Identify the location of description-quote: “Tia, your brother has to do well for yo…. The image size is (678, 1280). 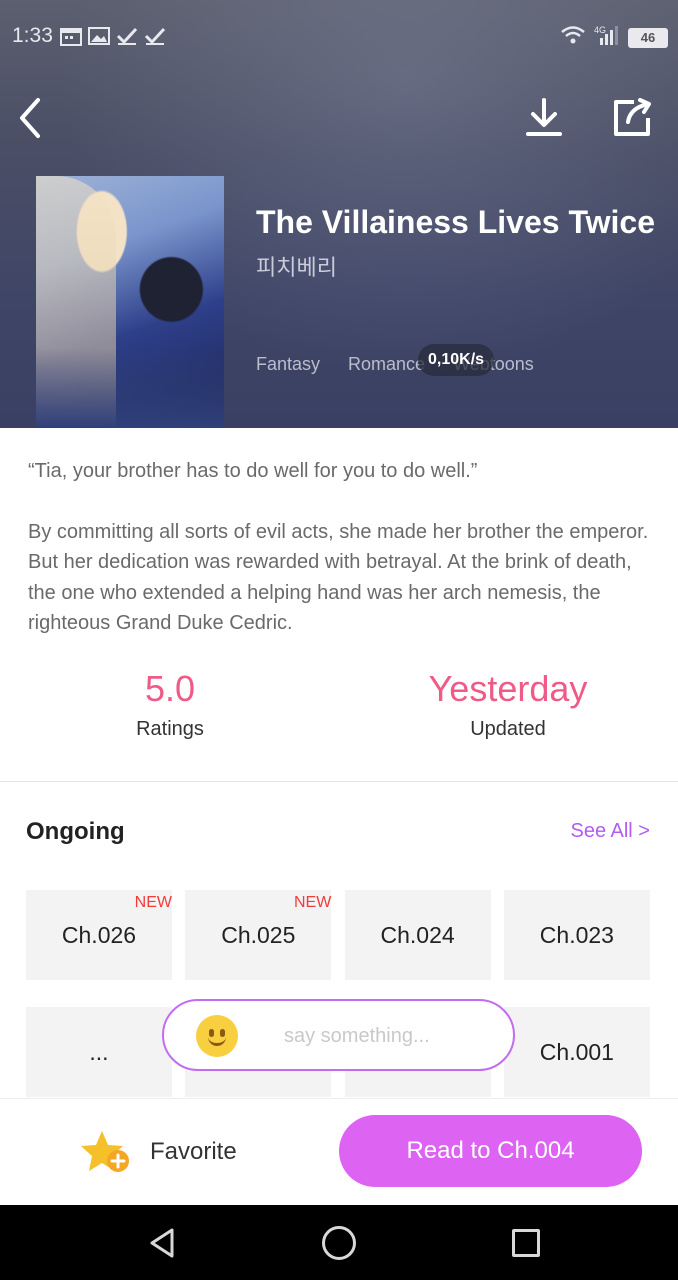
(253, 471).